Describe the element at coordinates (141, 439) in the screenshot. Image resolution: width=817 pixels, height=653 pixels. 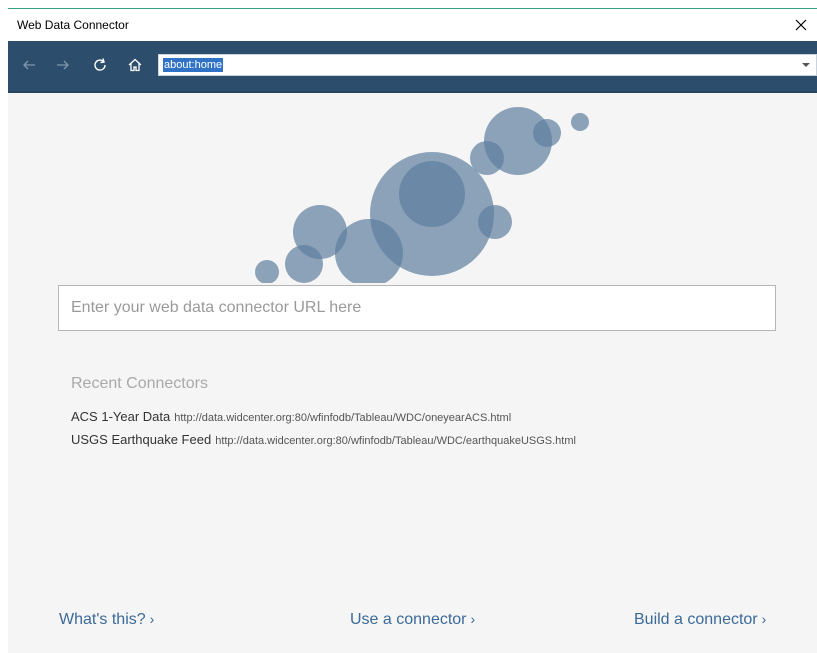
I see `connector-name: USGS Earthquake Feed` at that location.